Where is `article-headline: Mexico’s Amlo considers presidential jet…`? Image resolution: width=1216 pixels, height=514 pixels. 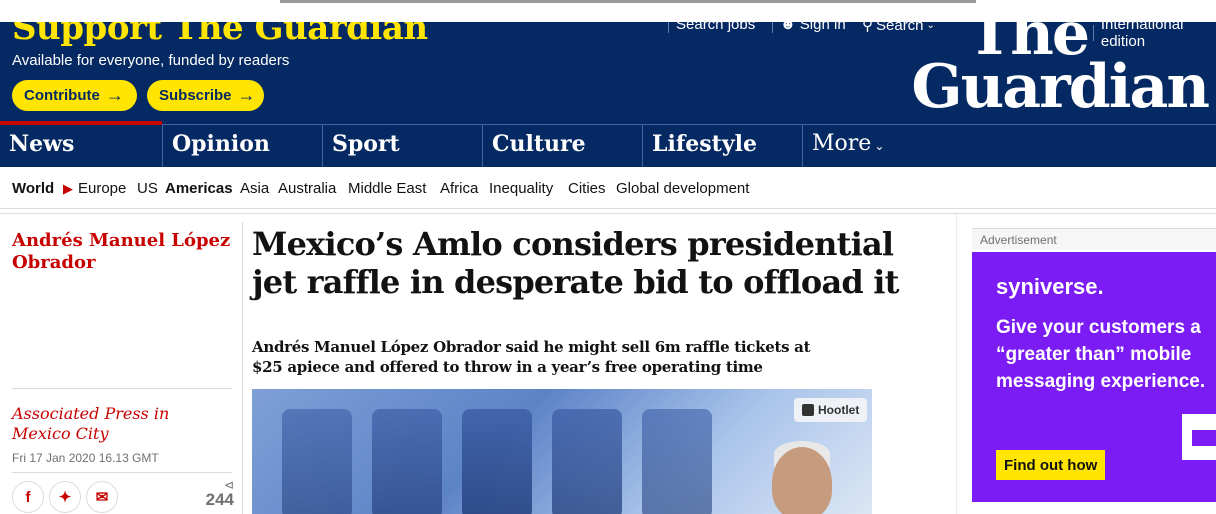
article-headline: Mexico’s Amlo considers presidential jet… is located at coordinates (575, 263).